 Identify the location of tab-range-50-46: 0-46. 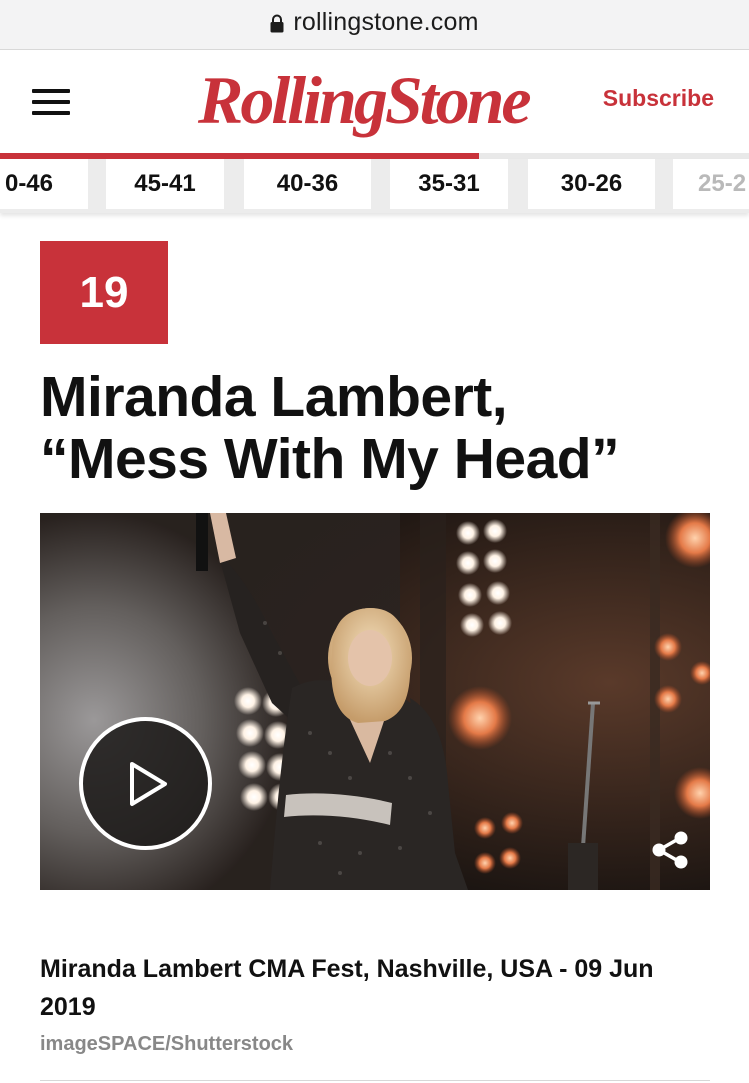
(44, 184).